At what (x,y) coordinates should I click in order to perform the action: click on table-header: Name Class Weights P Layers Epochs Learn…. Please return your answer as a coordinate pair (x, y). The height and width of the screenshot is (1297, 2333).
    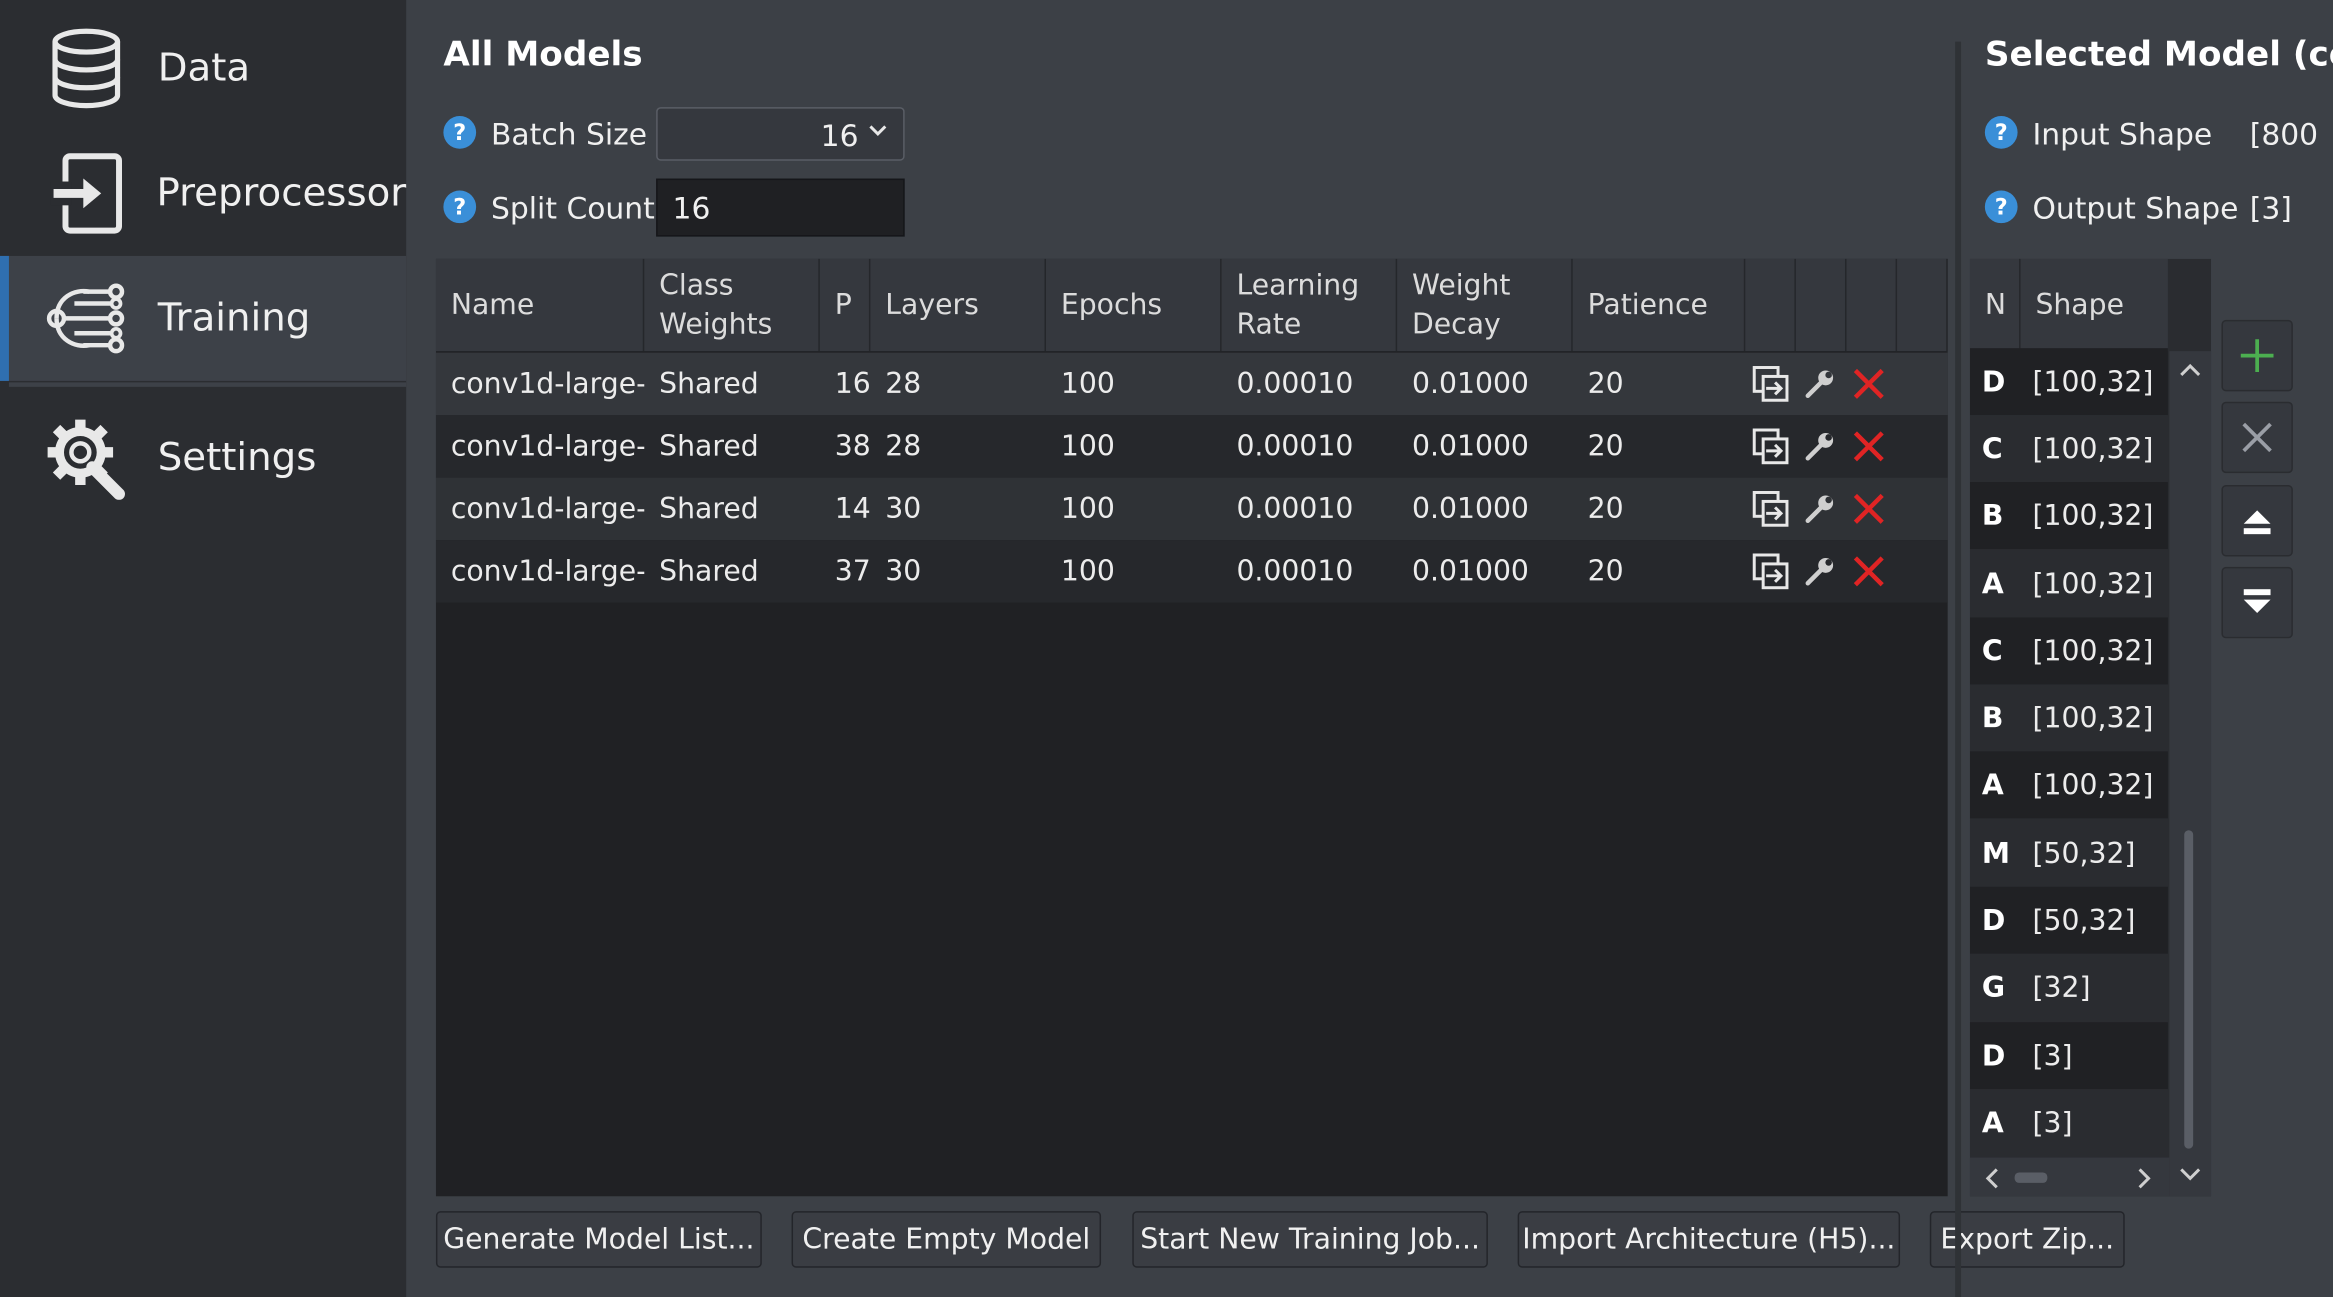
    Looking at the image, I should click on (1191, 305).